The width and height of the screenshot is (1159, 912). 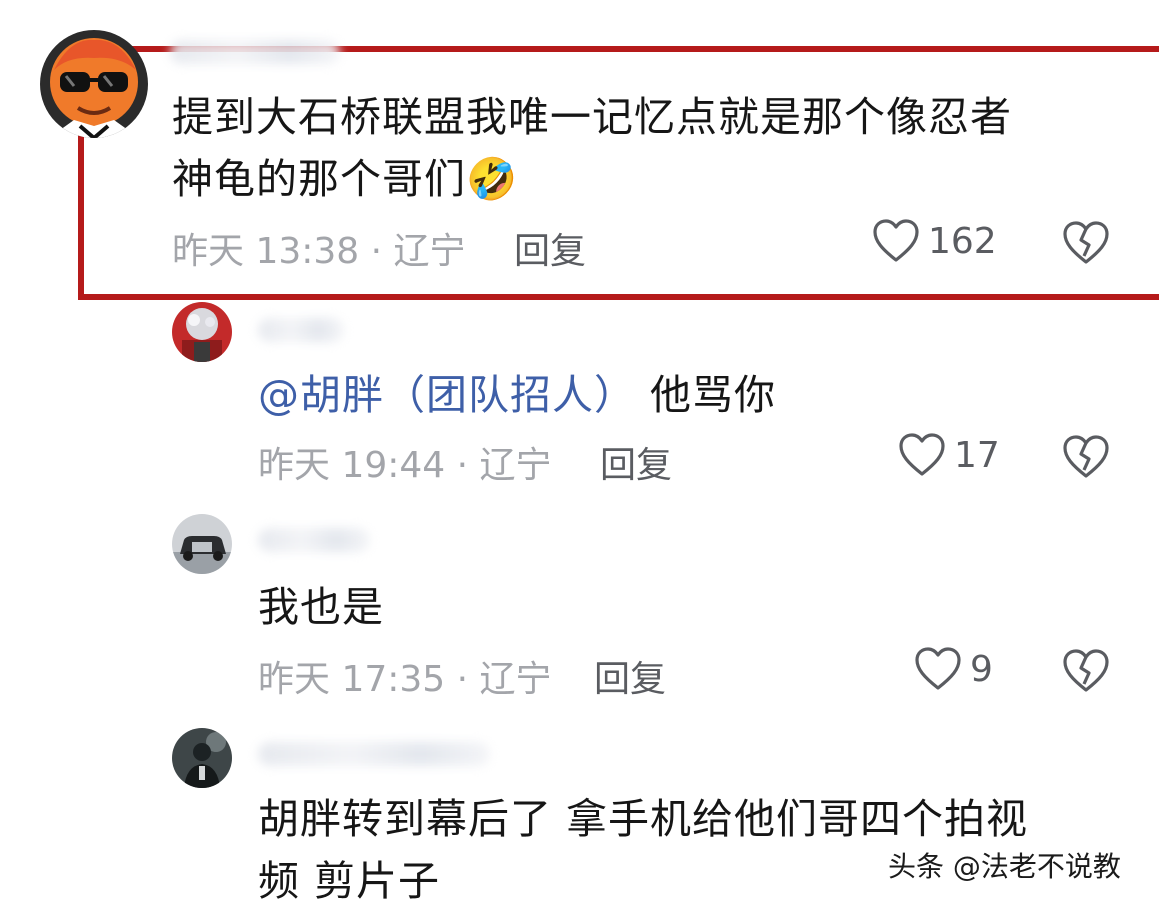 I want to click on mention-link: @胡胖（团队招人）, so click(x=447, y=395).